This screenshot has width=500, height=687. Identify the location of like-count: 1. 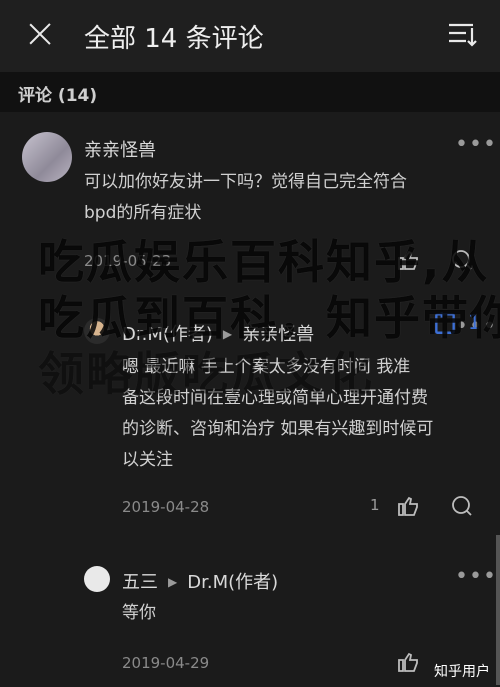
(375, 505).